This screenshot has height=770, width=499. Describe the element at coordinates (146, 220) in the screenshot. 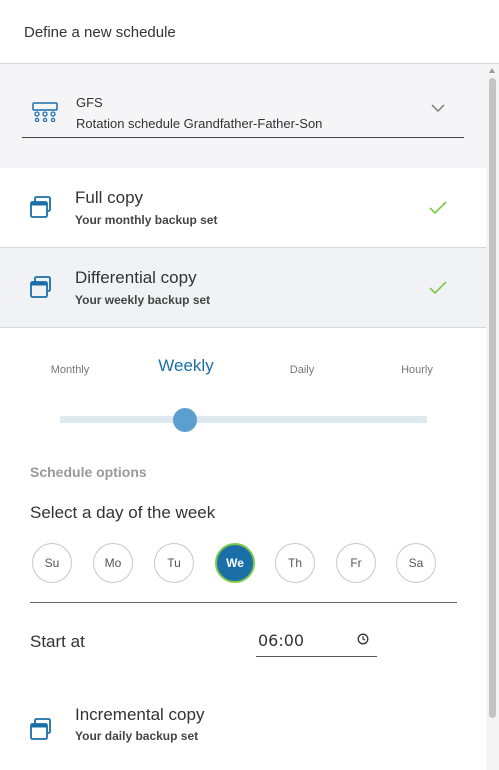

I see `full-copy-subtitle: Your monthly backup set` at that location.